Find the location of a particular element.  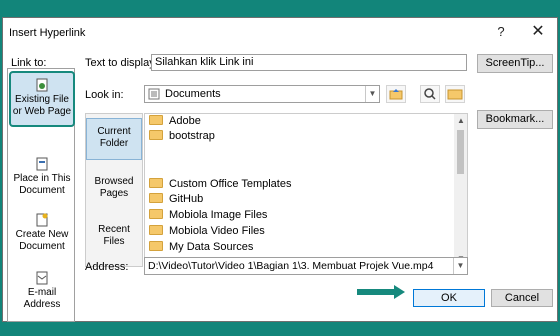

link-create-new-document: Create New Document is located at coordinates (42, 233).